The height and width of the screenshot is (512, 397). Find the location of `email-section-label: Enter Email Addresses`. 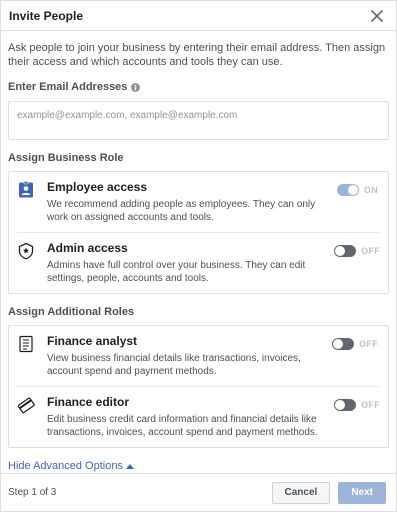

email-section-label: Enter Email Addresses is located at coordinates (198, 87).